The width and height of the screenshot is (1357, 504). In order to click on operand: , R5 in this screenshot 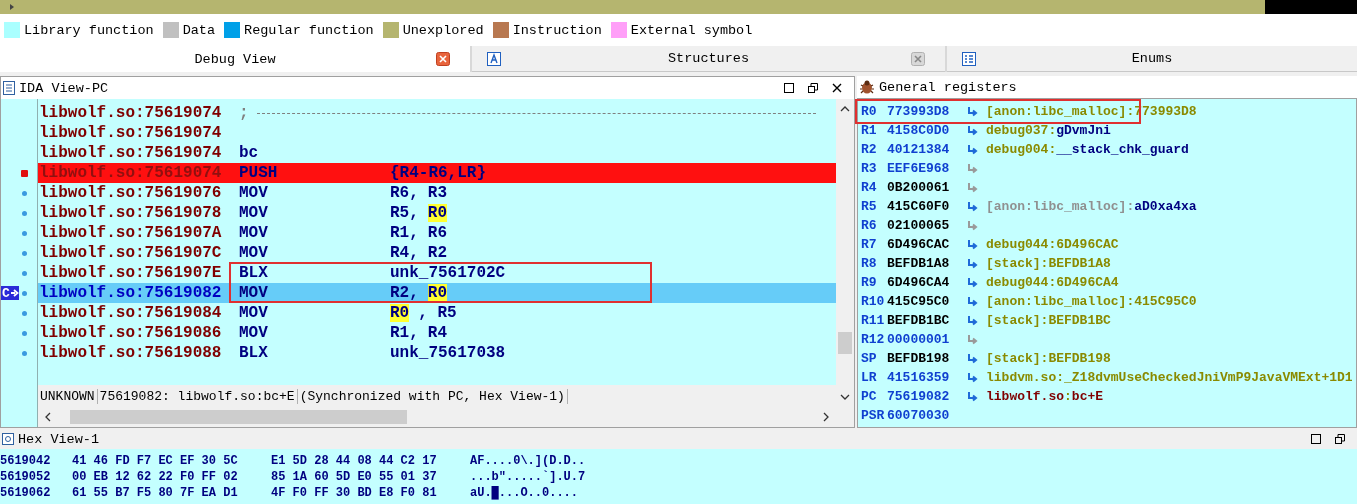, I will do `click(437, 313)`.